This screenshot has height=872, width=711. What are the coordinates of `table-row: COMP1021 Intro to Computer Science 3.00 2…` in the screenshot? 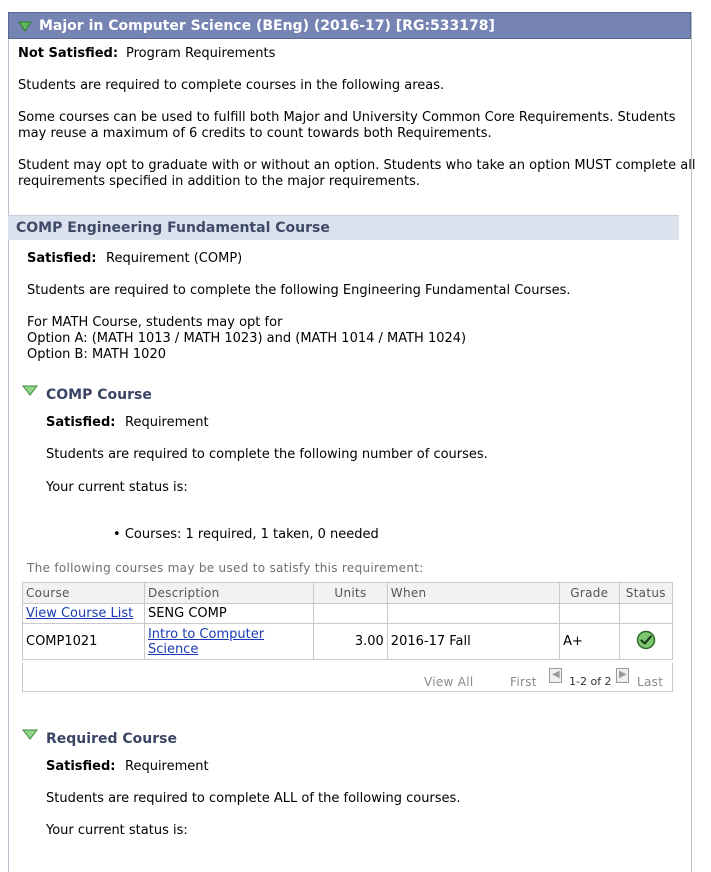 It's located at (348, 641).